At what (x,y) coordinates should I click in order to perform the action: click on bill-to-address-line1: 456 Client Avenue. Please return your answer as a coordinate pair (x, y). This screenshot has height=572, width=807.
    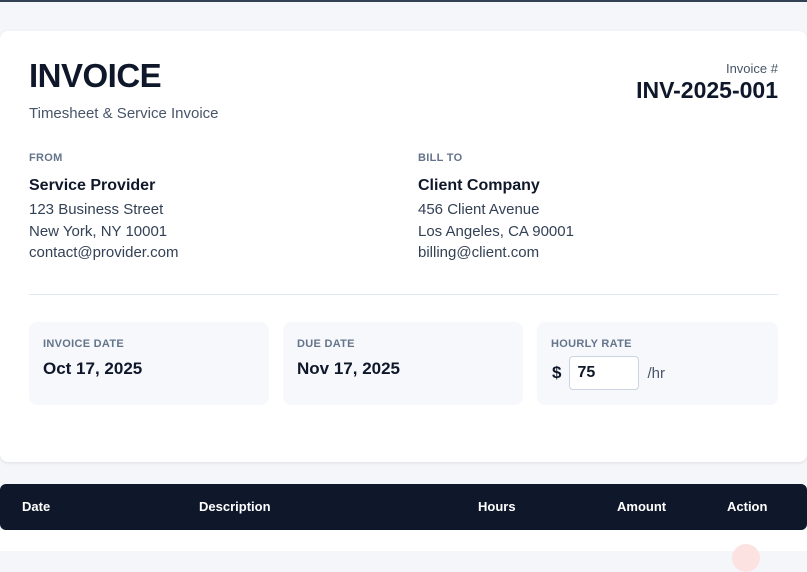
    Looking at the image, I should click on (479, 209).